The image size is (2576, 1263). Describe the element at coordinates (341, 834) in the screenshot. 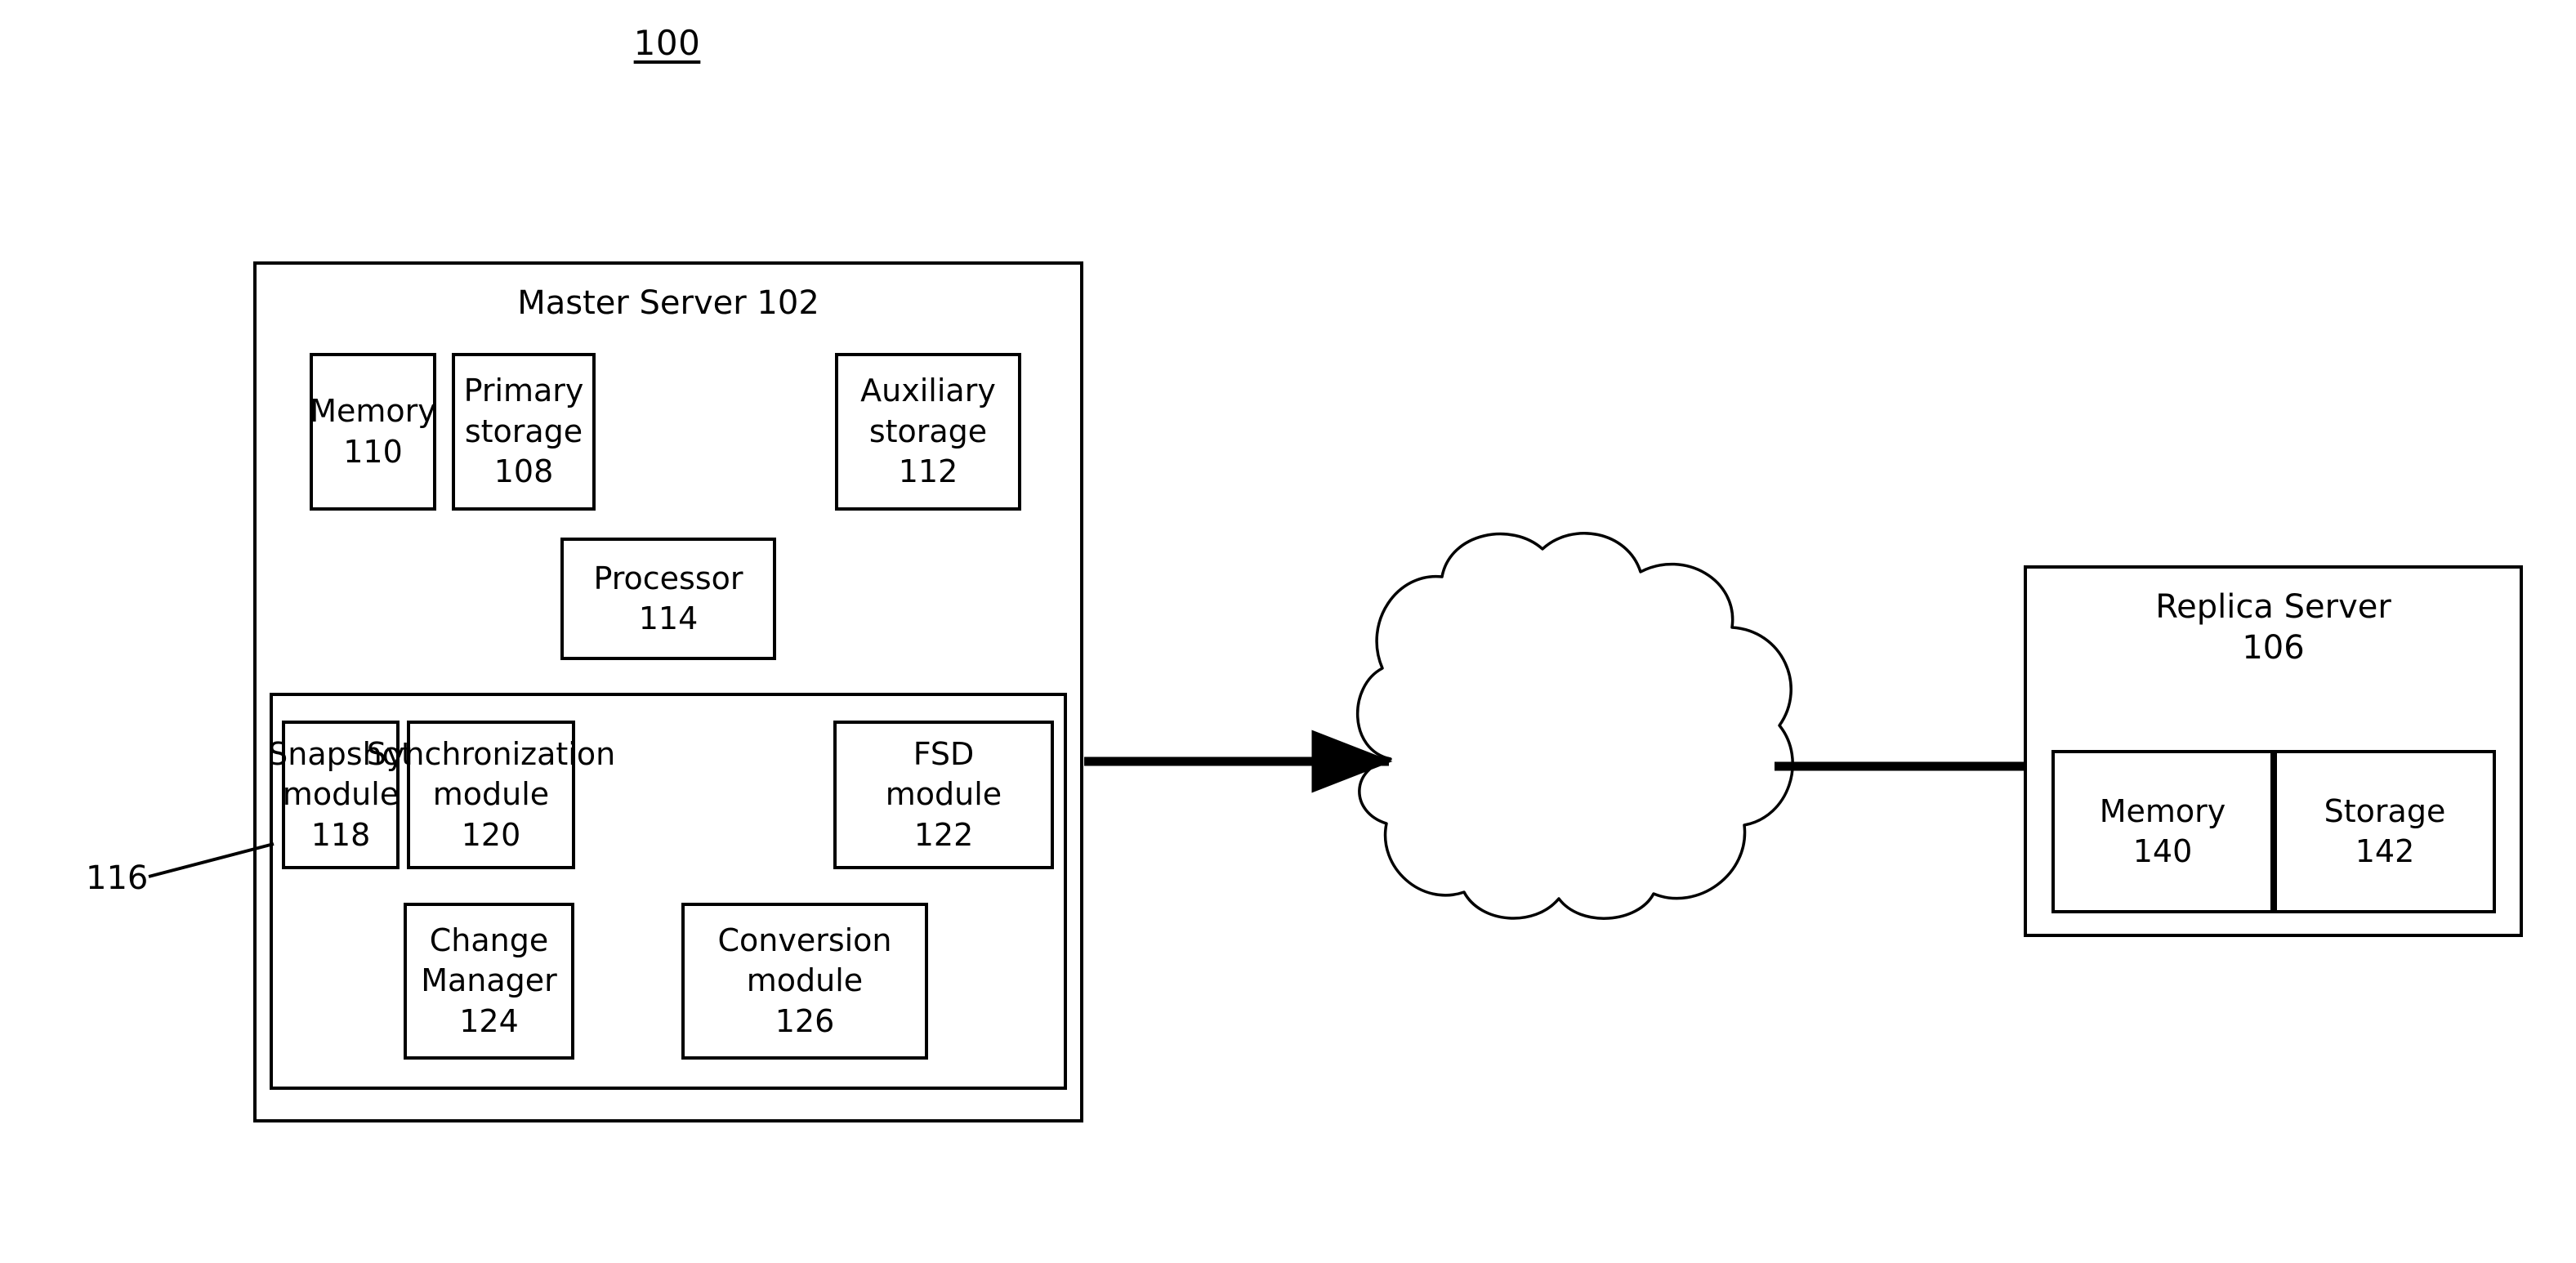

I see `snapshot-module-118-ref: 118` at that location.